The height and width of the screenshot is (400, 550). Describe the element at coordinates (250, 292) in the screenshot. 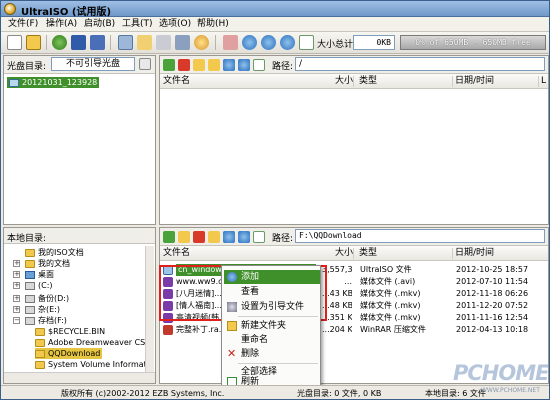

I see `ctx-label: 查看` at that location.